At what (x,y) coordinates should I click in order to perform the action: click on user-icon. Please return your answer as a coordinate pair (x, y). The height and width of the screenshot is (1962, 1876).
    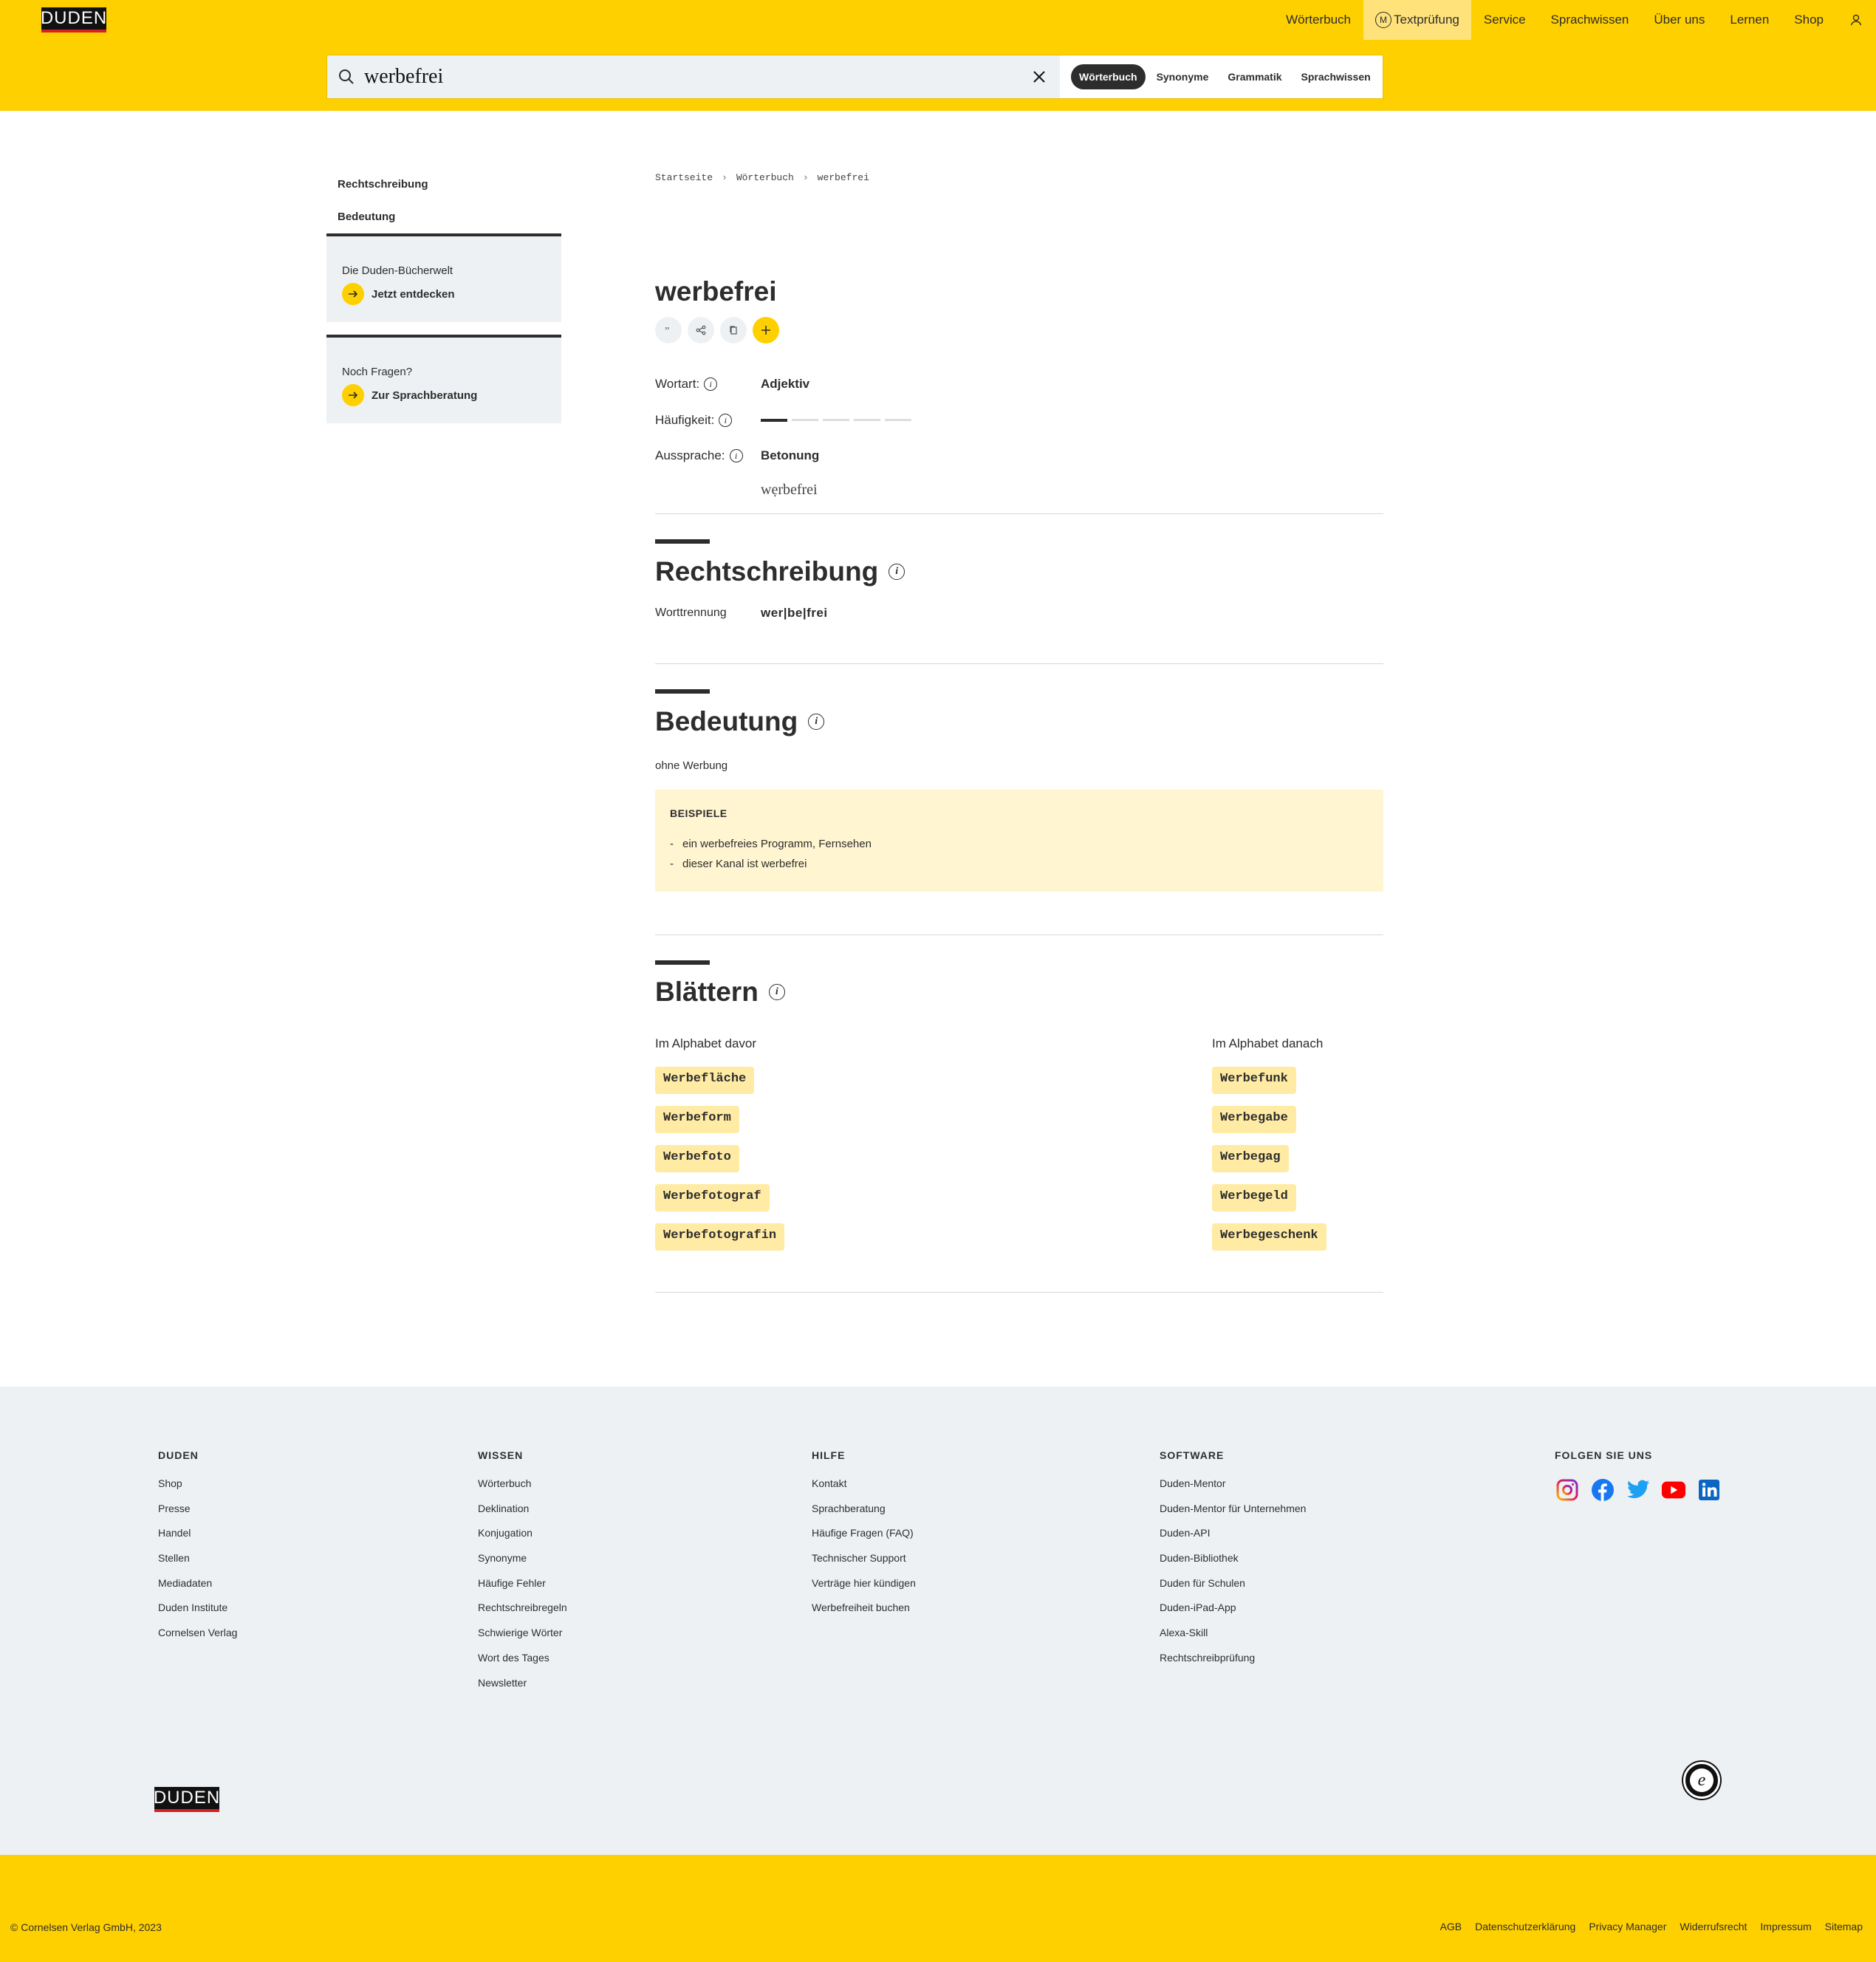
    Looking at the image, I should click on (1856, 20).